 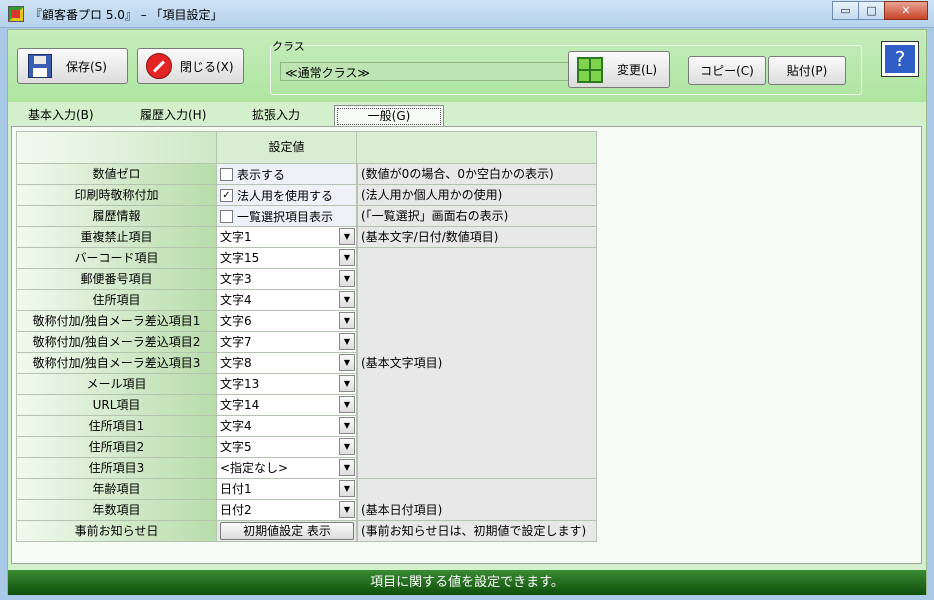 What do you see at coordinates (906, 10) in the screenshot?
I see `close-window-button: ✕` at bounding box center [906, 10].